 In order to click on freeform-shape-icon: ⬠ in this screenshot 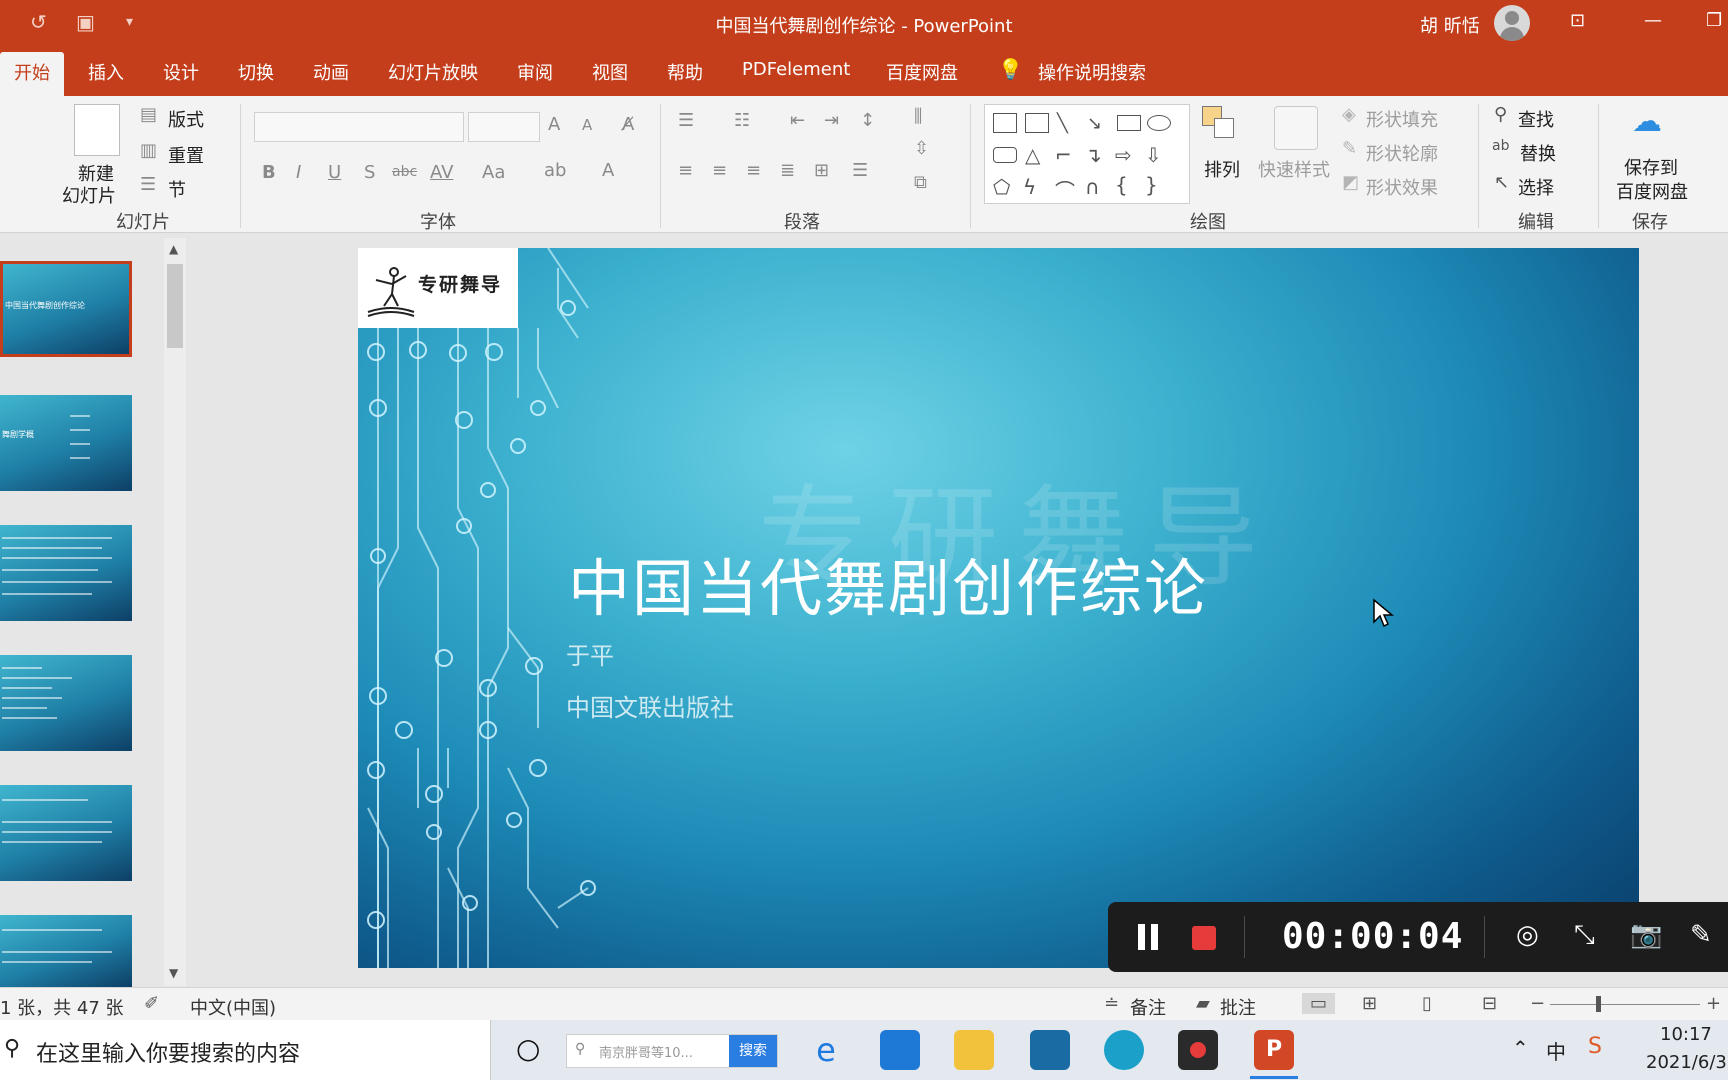, I will do `click(1004, 187)`.